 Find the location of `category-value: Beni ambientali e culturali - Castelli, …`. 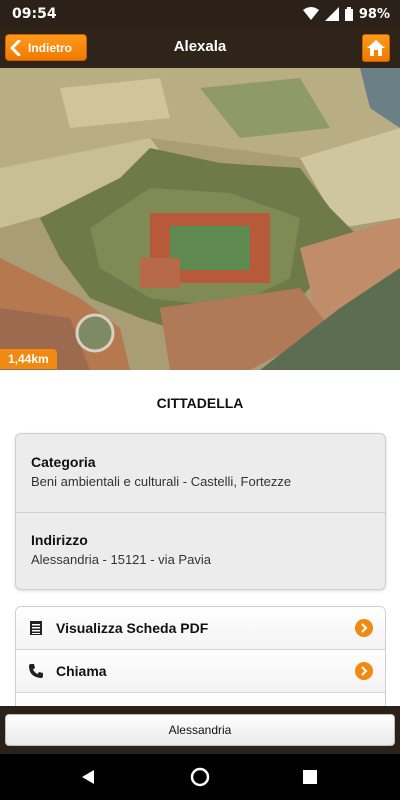

category-value: Beni ambientali e culturali - Castelli, … is located at coordinates (161, 481).